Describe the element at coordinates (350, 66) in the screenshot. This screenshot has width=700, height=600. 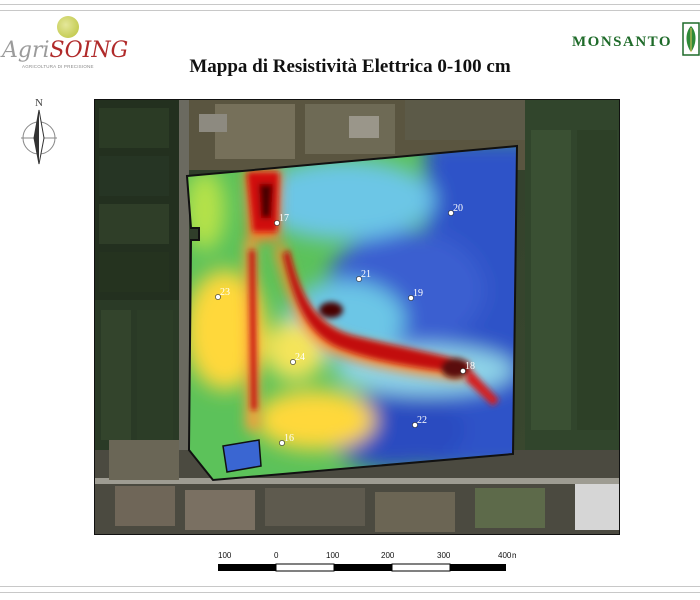
I see `map-title: Mappa di Resistività Elettrica 0-100 cm` at that location.